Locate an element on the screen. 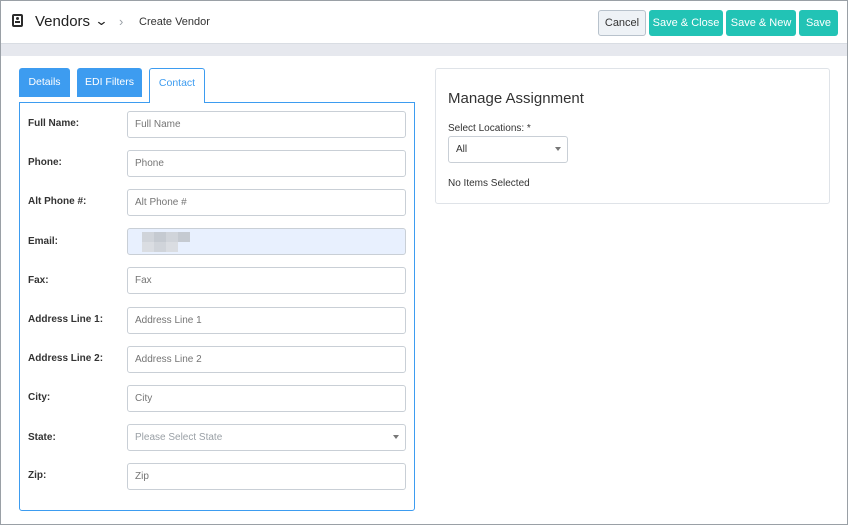 This screenshot has width=848, height=525. email-label: Email: is located at coordinates (43, 241).